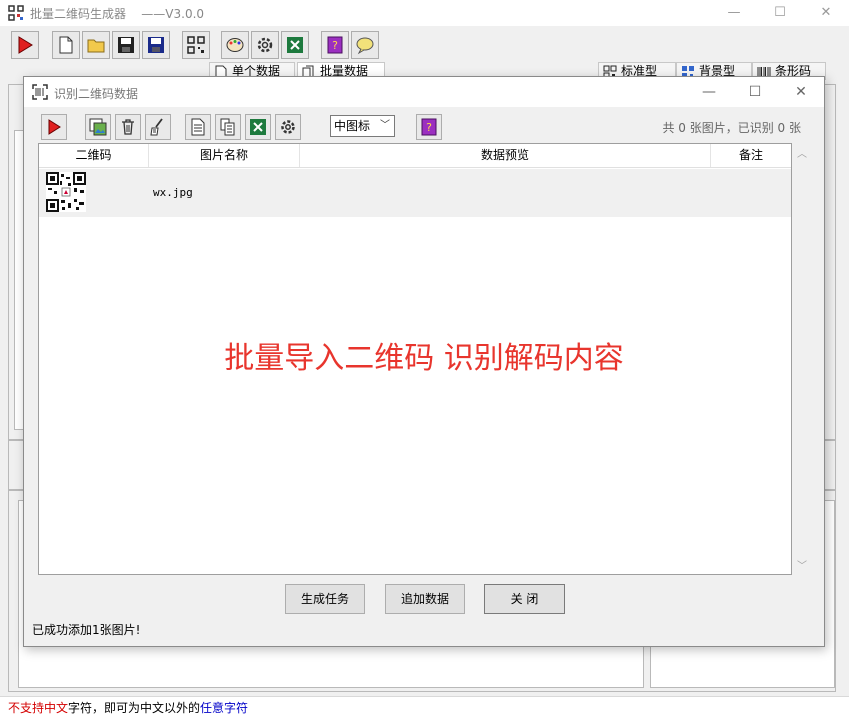 The height and width of the screenshot is (726, 849). I want to click on dialog-settings-button, so click(288, 127).